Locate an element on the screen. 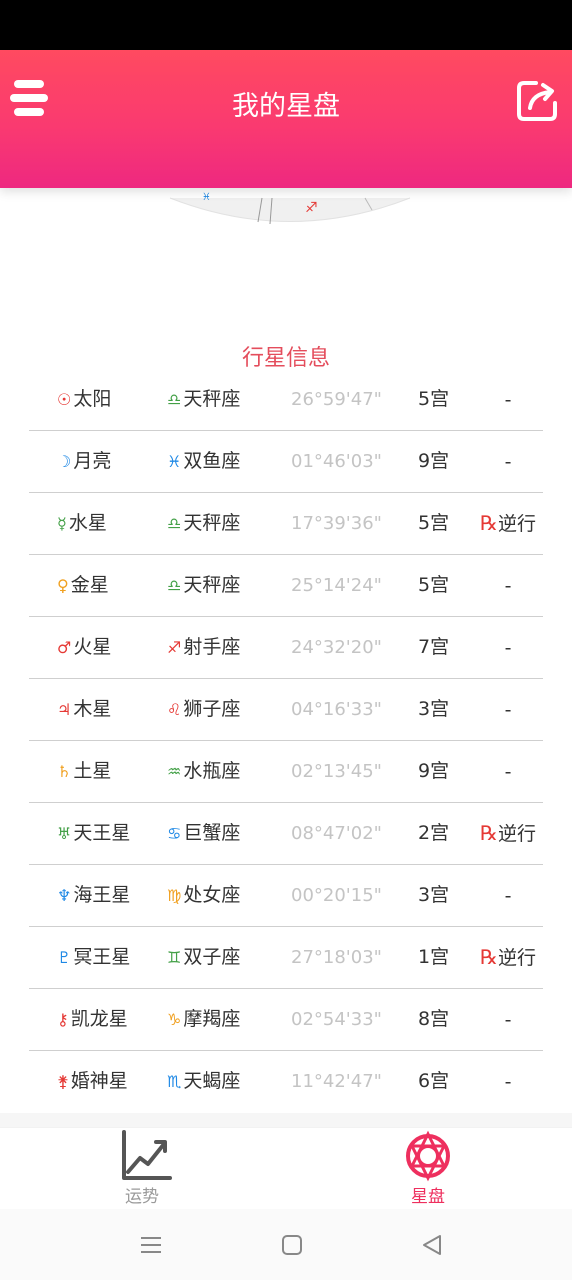 This screenshot has height=1280, width=572. planet-row: ⚵ 婚神星 ♏ 天蝎座 11°42'47" 6宫 - is located at coordinates (286, 1081).